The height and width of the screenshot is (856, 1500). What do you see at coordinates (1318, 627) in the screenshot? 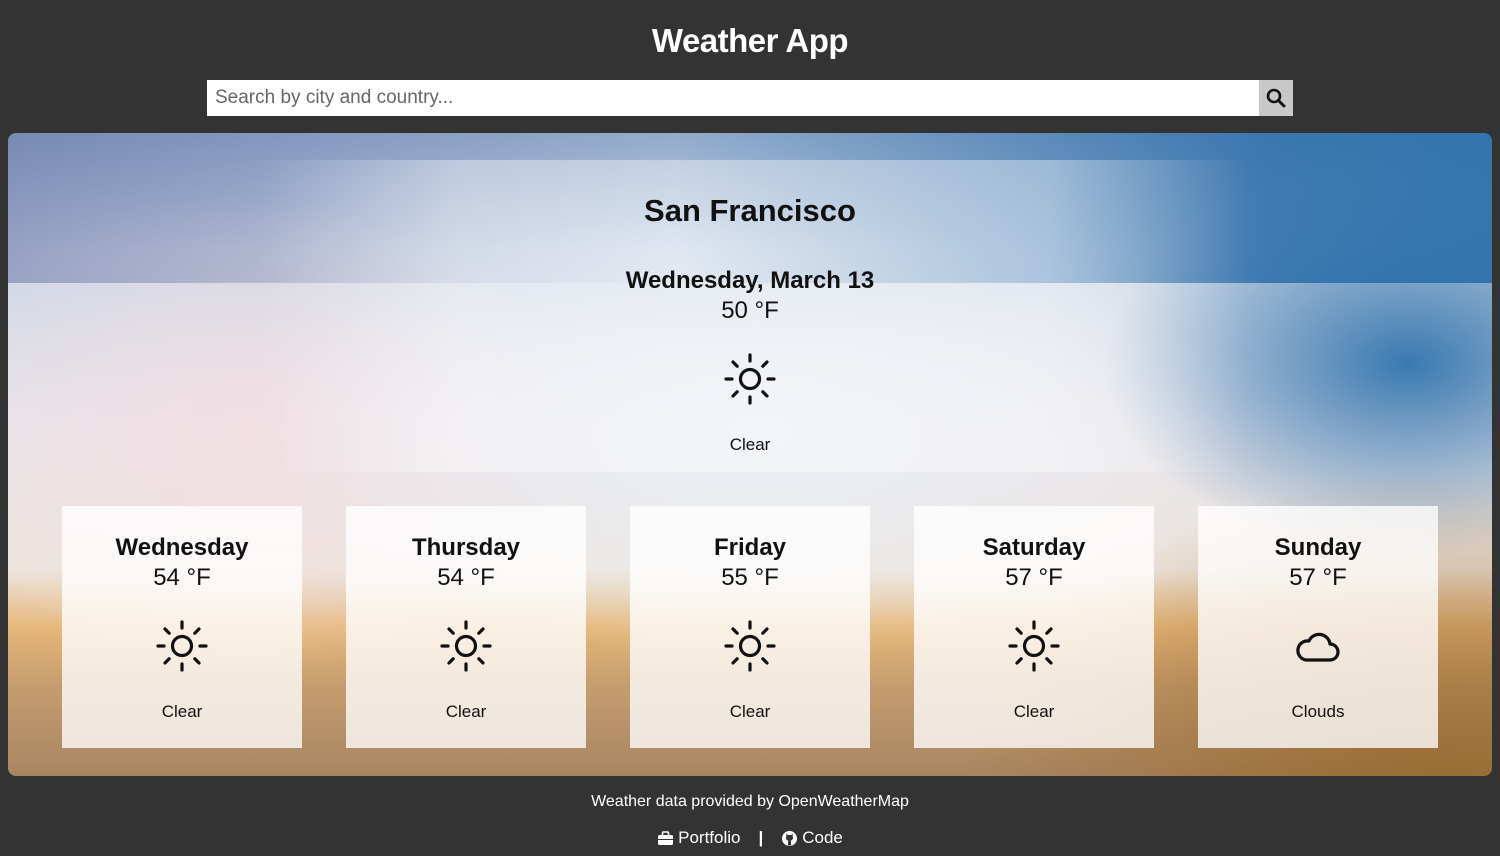
I see `forecast-card: Sunday 57 °F Clouds` at bounding box center [1318, 627].